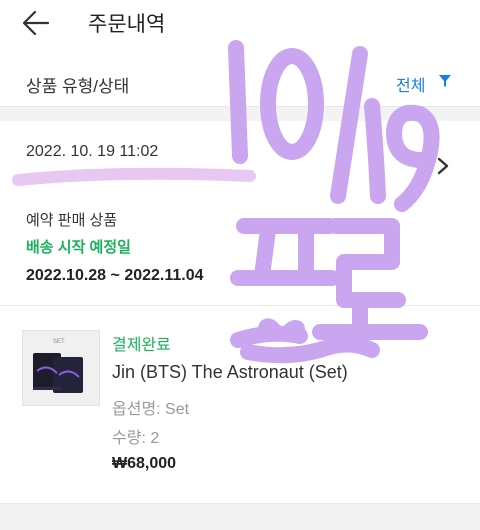  Describe the element at coordinates (240, 517) in the screenshot. I see `bottom-gap` at that location.